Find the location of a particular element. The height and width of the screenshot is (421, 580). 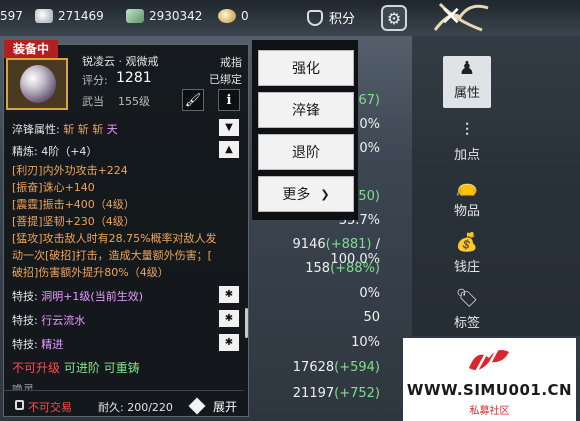

bound-status: 已绑定 is located at coordinates (225, 79).